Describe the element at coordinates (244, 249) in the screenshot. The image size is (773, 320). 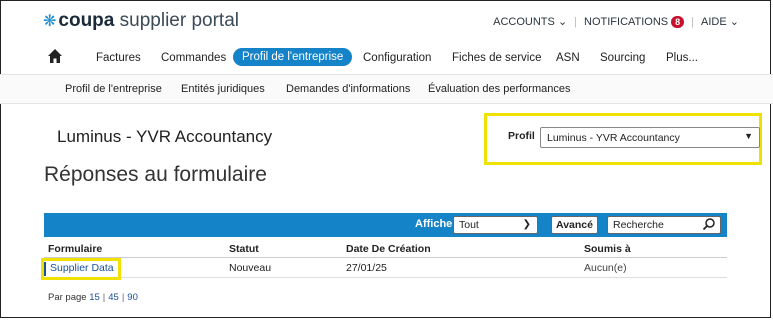
I see `column-header-statut: Statut` at that location.